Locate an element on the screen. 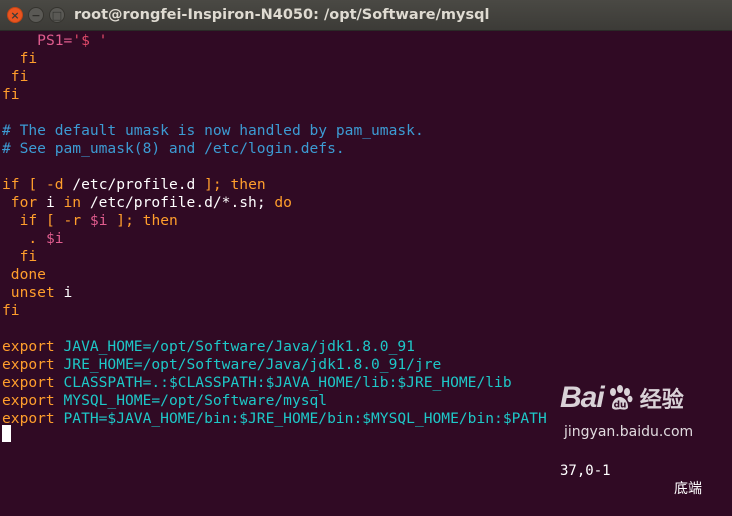 The image size is (732, 516). watermark-logo-text: Bai is located at coordinates (582, 397).